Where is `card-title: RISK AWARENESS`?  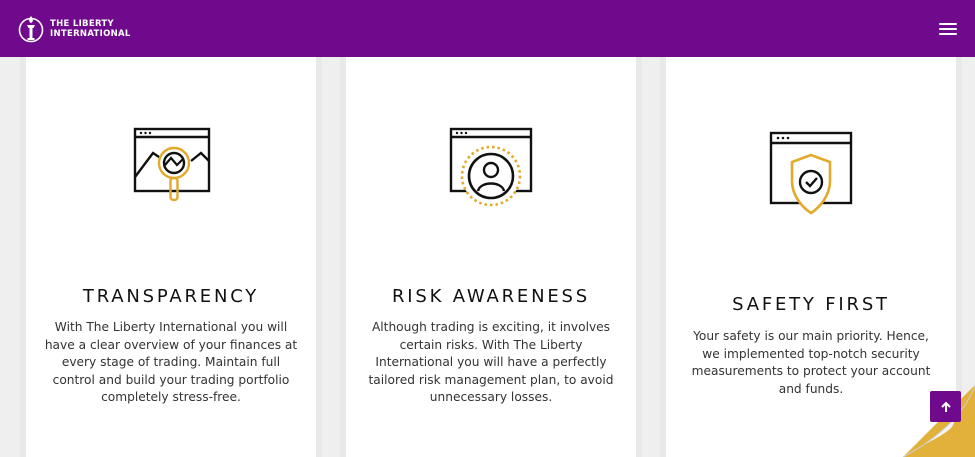
card-title: RISK AWARENESS is located at coordinates (491, 296).